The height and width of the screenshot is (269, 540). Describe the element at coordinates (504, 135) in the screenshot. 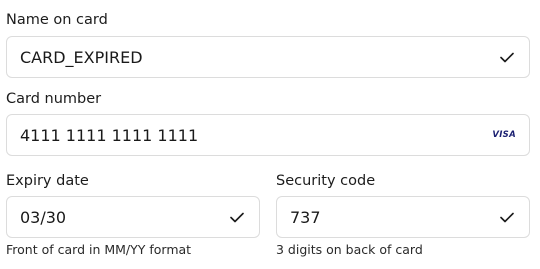

I see `visa-icon: VISA` at that location.